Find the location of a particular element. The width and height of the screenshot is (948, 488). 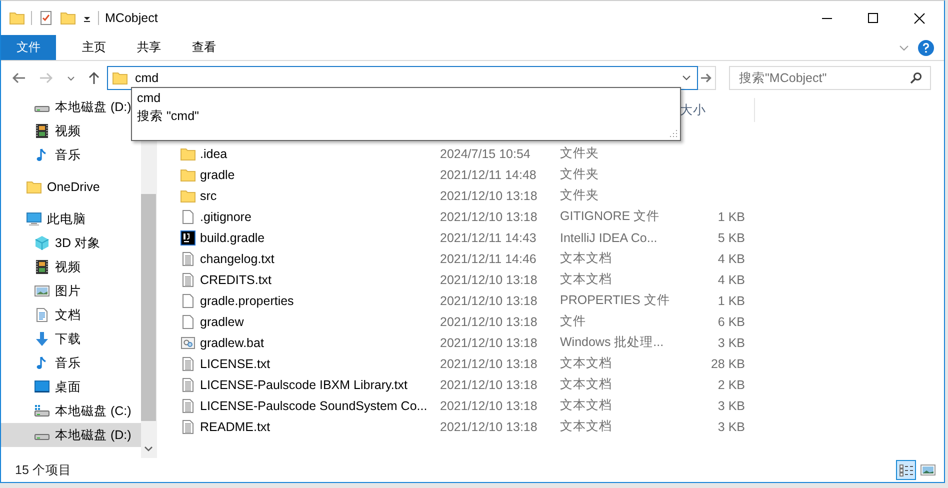

item-count: 15 个项目 is located at coordinates (43, 470).